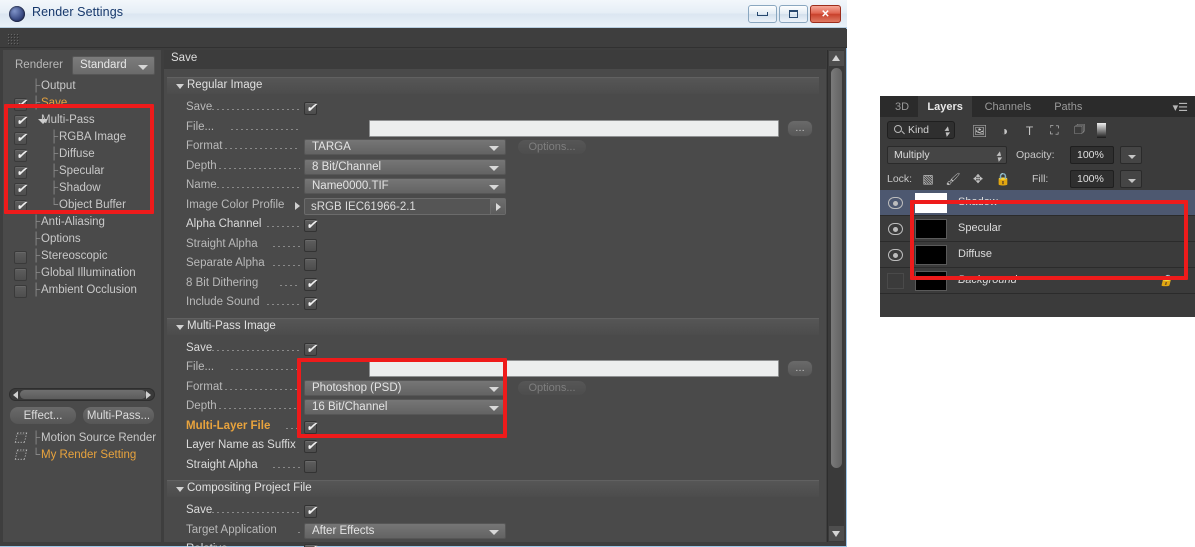 The height and width of the screenshot is (547, 1195). Describe the element at coordinates (405, 206) in the screenshot. I see `color-profile-field: sRGB IEC61966-2.1` at that location.